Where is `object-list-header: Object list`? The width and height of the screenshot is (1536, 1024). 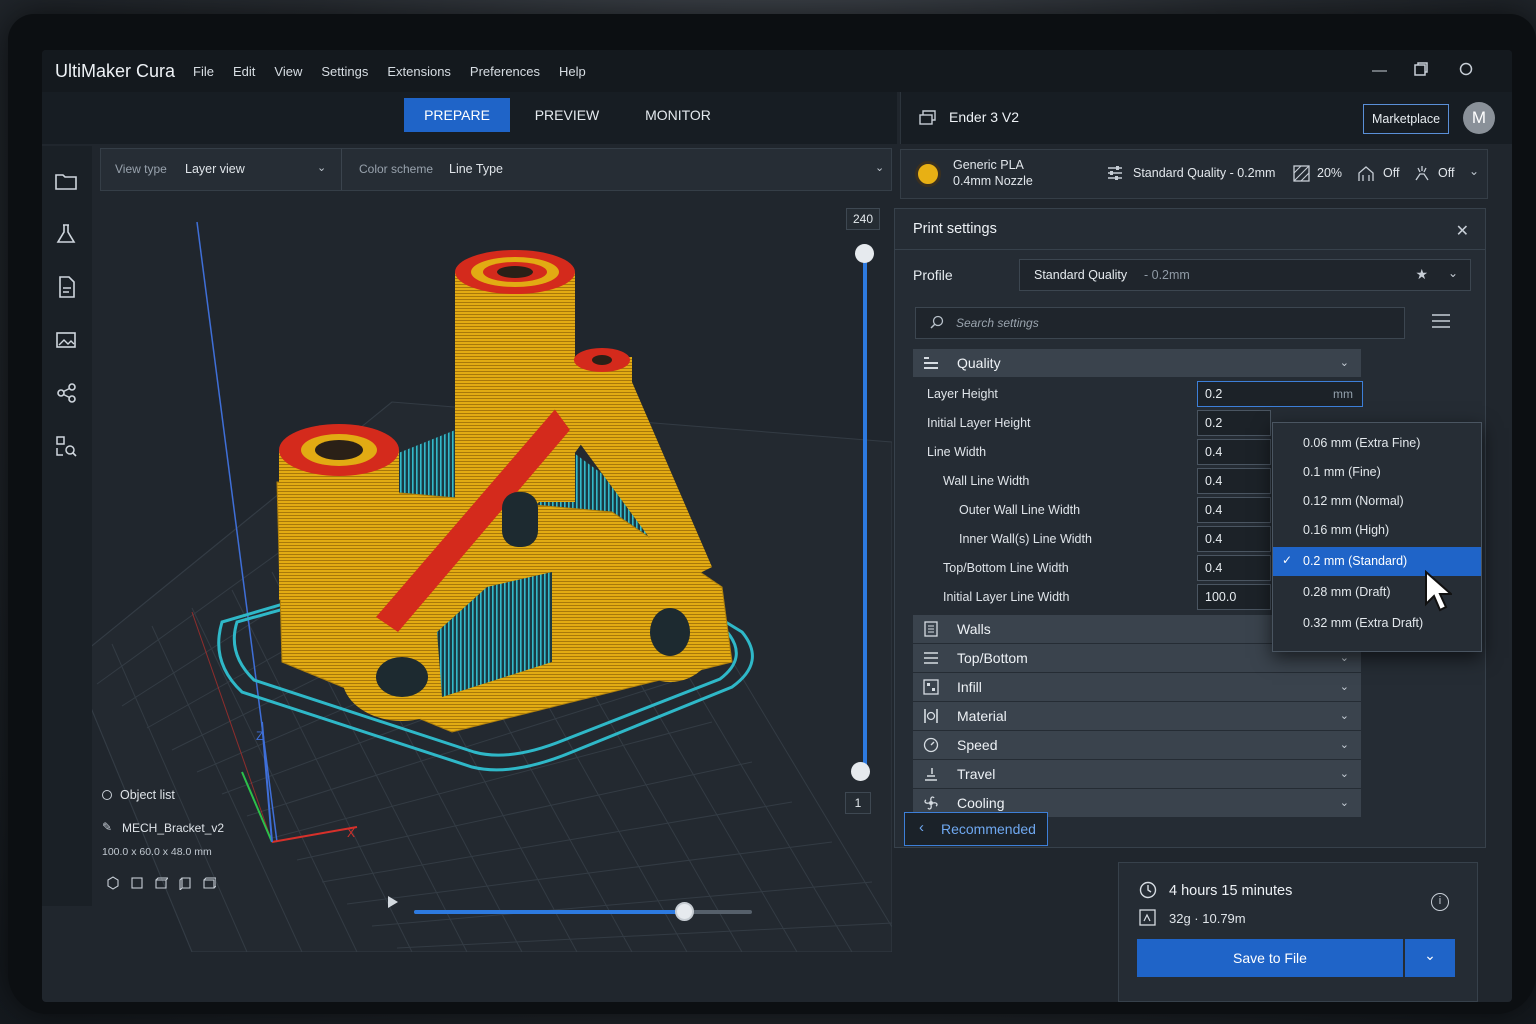 object-list-header: Object list is located at coordinates (157, 799).